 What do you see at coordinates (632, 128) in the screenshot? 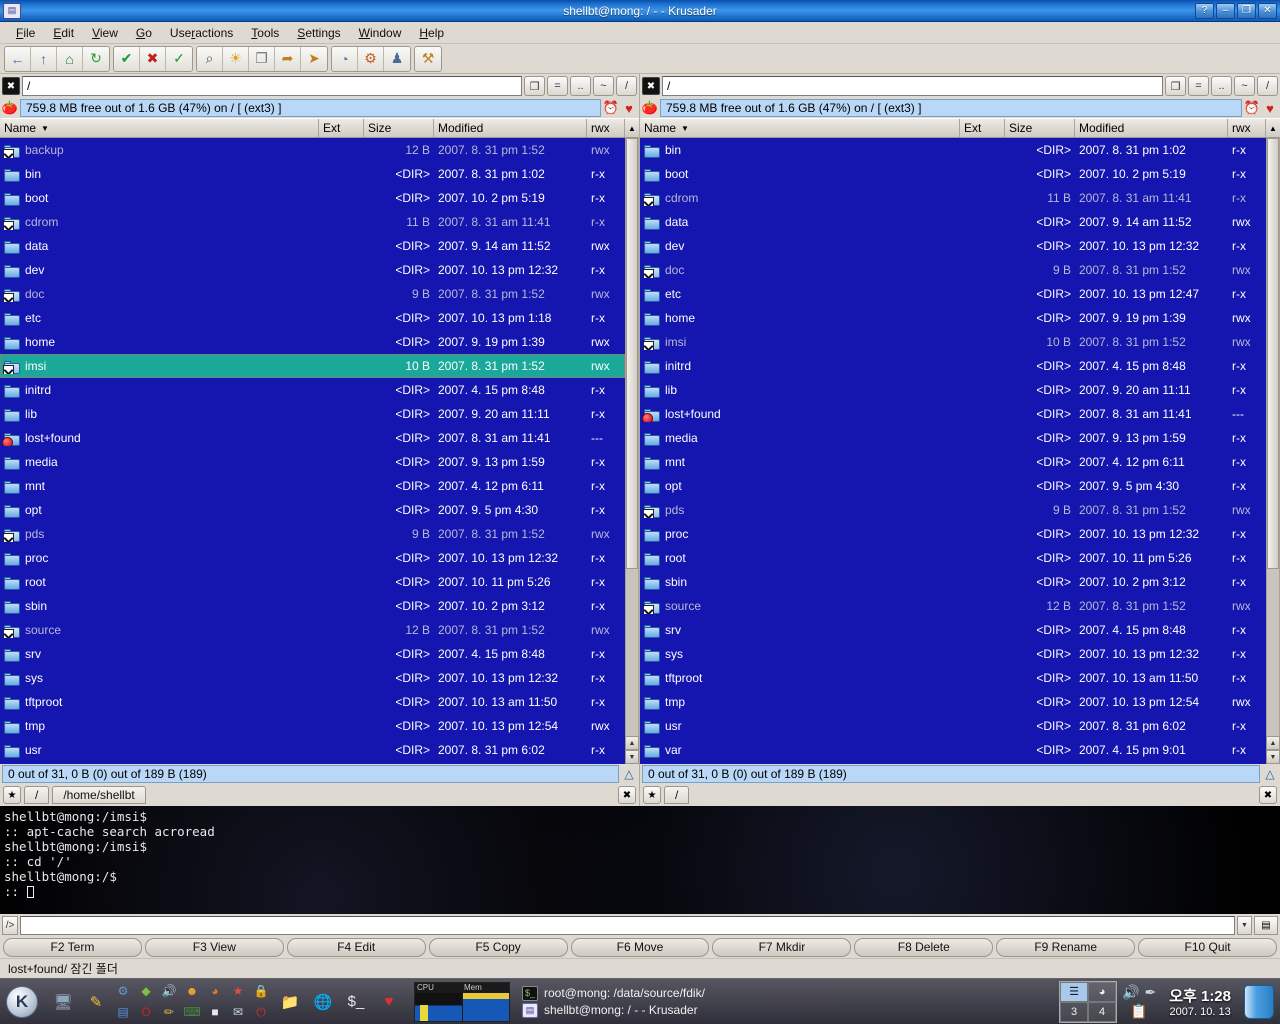
I see `left-scroll-up-icon: ▲` at bounding box center [632, 128].